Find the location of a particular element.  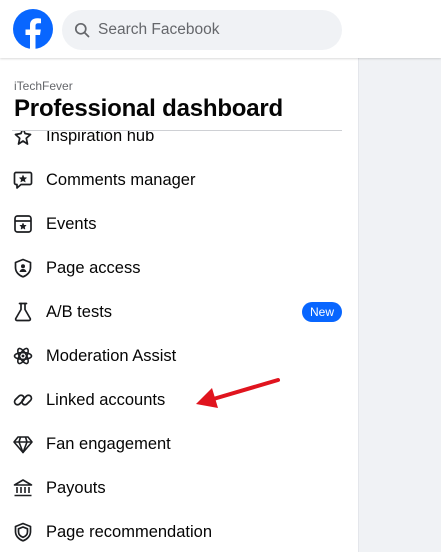

sidebar-item-comments-manager: Comments manager is located at coordinates (179, 180).